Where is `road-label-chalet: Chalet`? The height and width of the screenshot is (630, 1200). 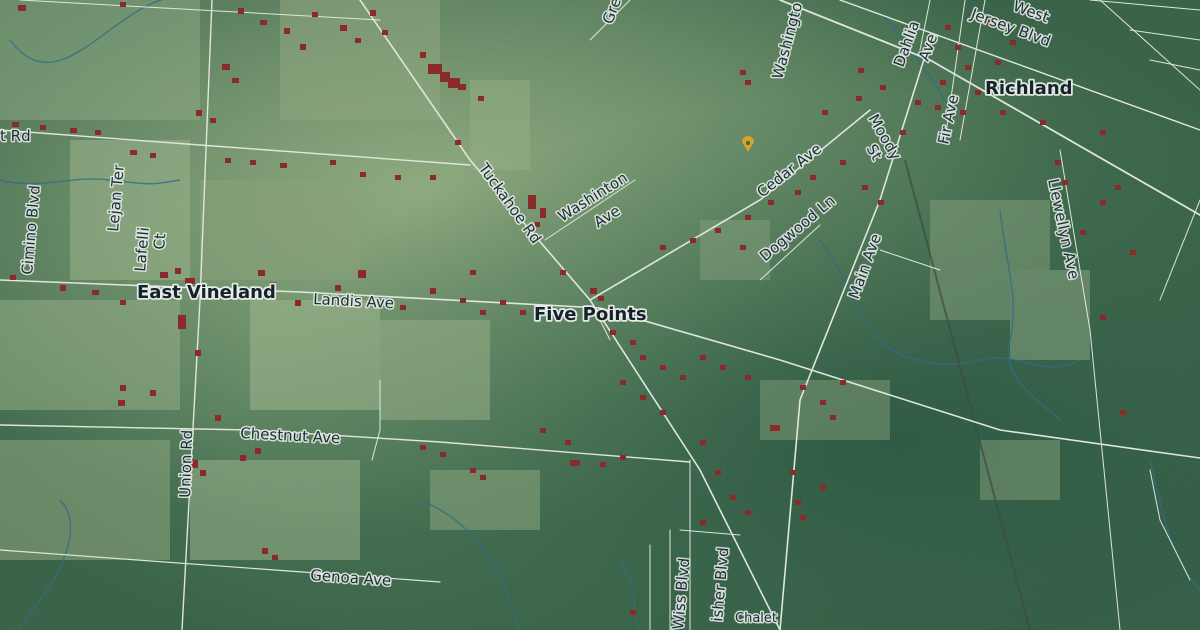
road-label-chalet: Chalet is located at coordinates (756, 618).